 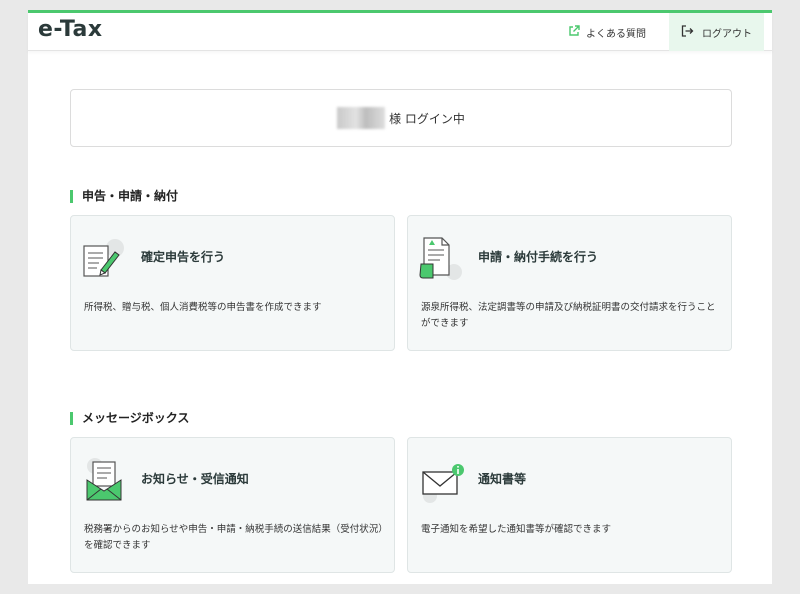 What do you see at coordinates (400, 32) in the screenshot?
I see `header: e-Tax よくある質問 ログアウト` at bounding box center [400, 32].